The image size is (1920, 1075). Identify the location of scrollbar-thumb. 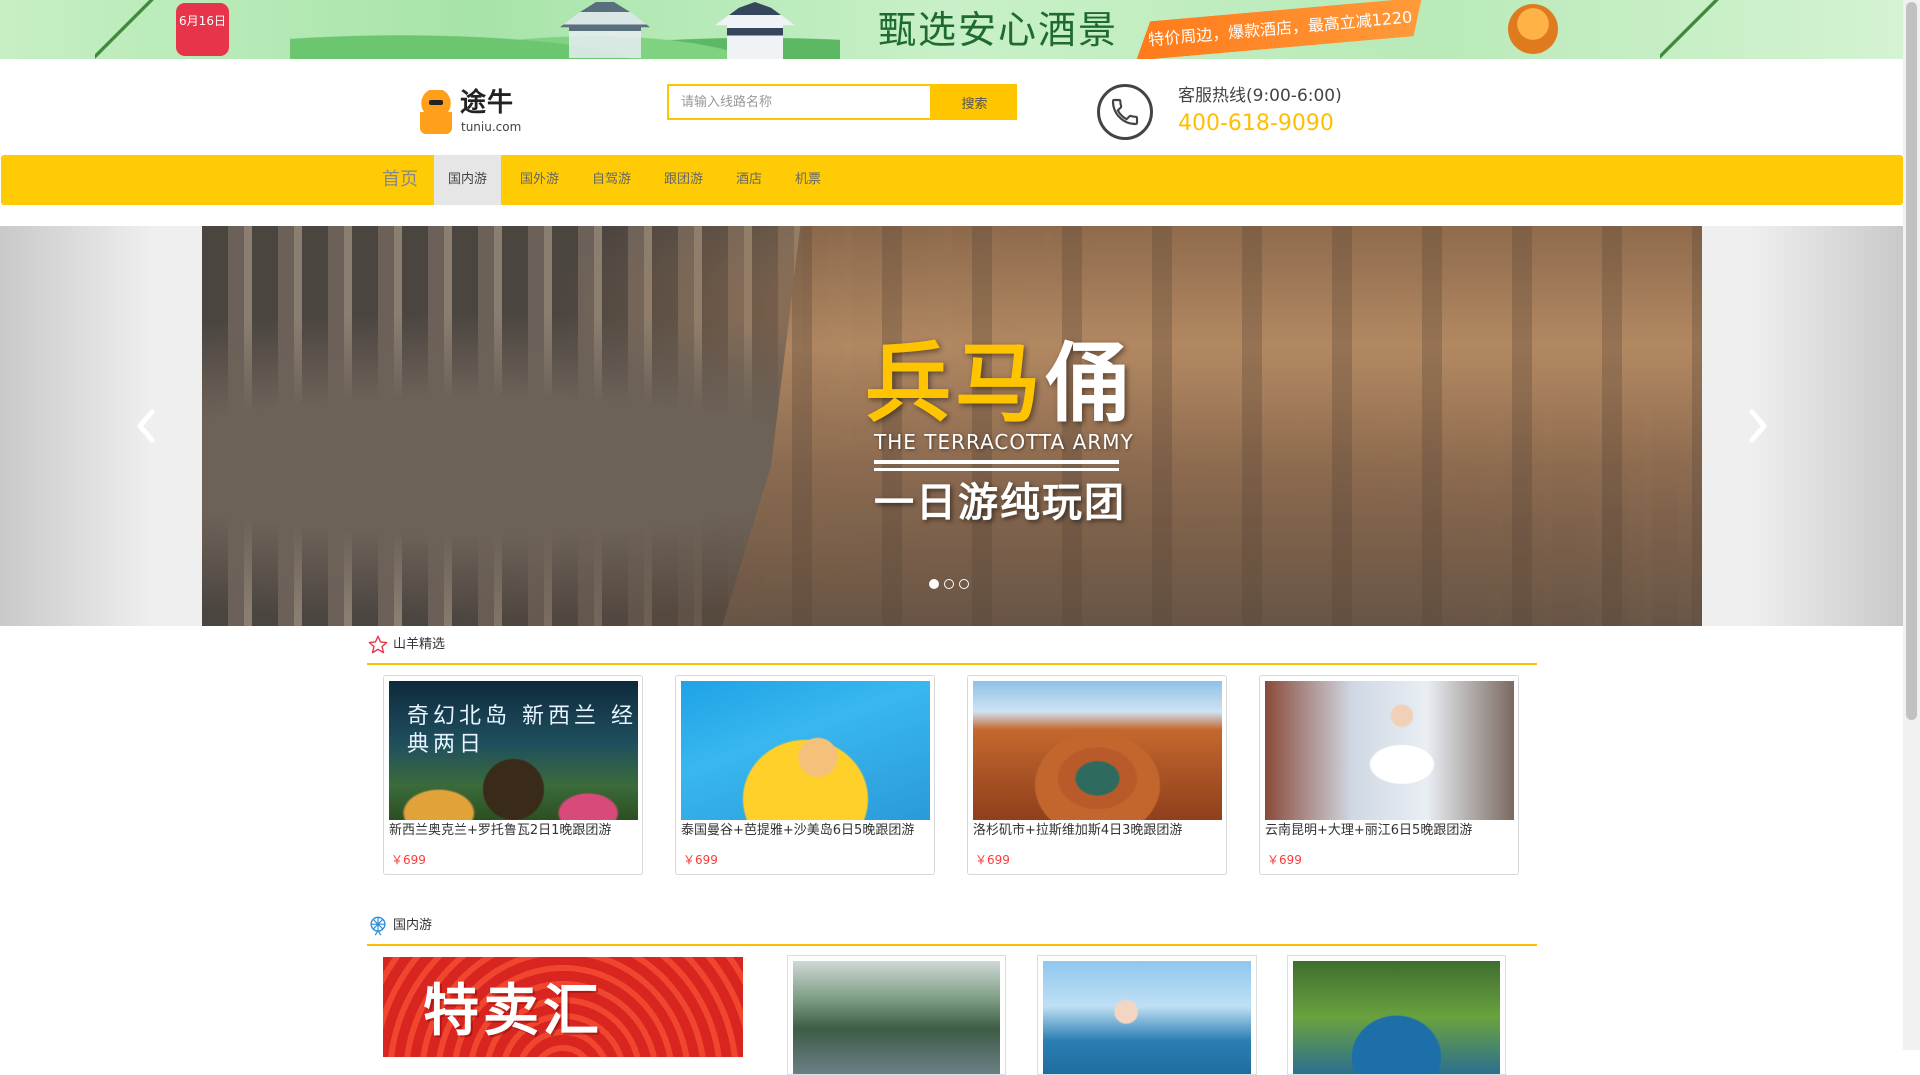
(1911, 361).